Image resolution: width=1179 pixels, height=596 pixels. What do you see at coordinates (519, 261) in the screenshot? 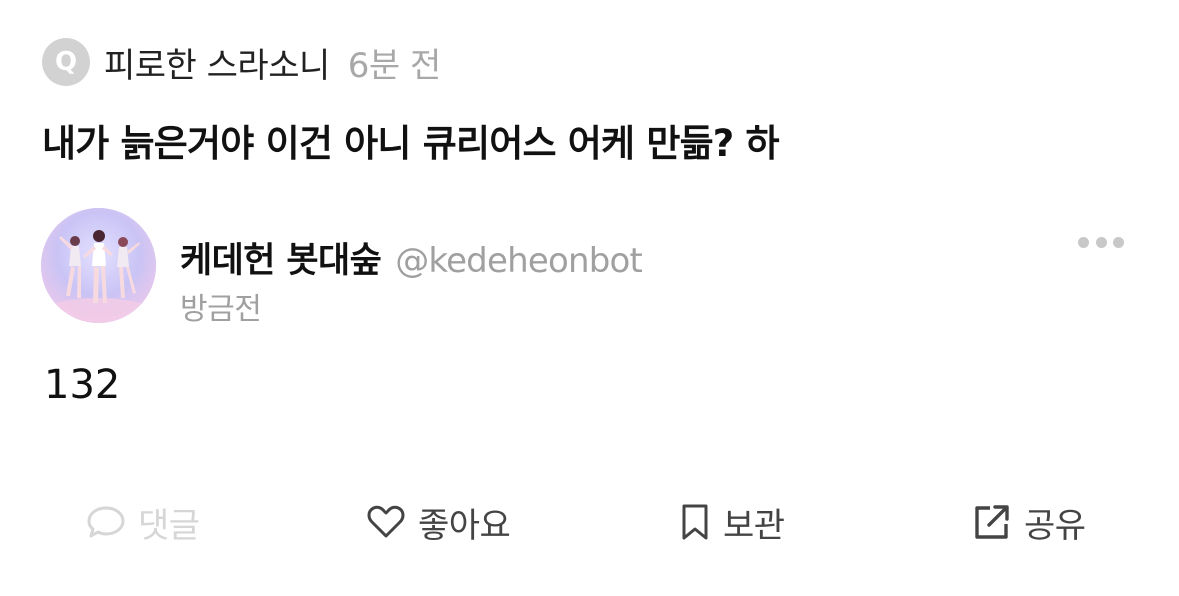
I see `answer-handle: @kedeheonbot` at bounding box center [519, 261].